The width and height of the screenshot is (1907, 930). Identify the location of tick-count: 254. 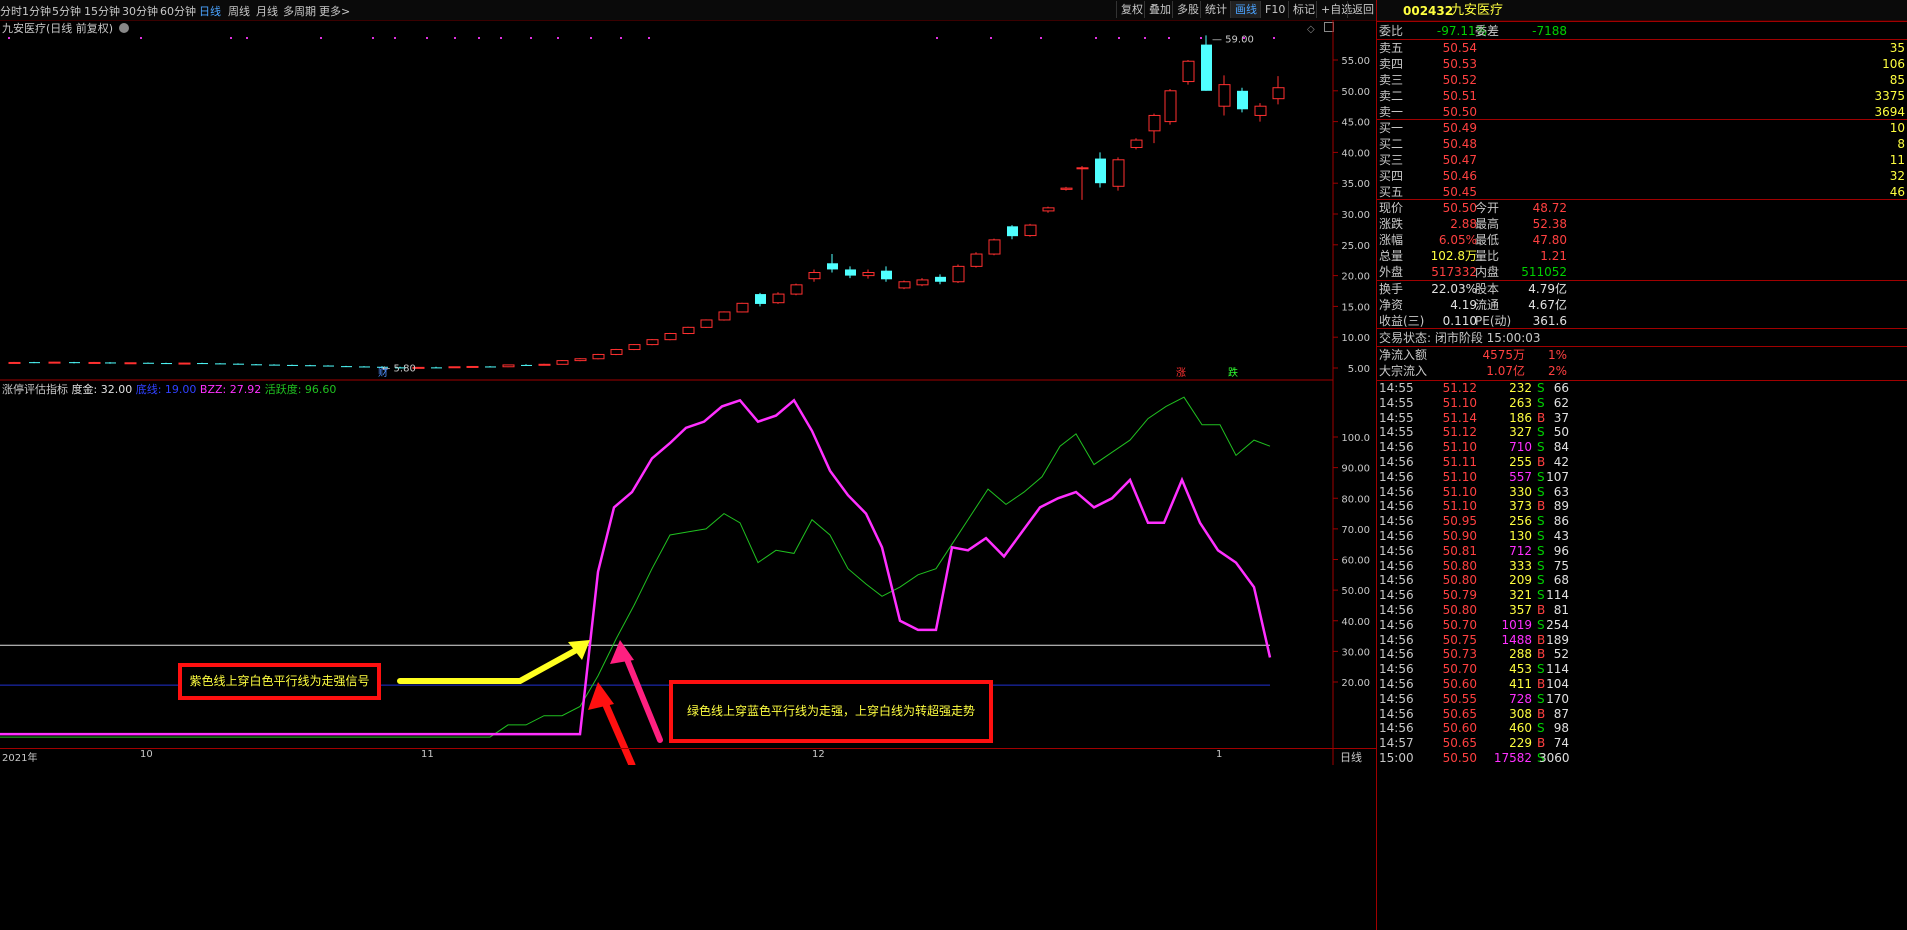
(1557, 624).